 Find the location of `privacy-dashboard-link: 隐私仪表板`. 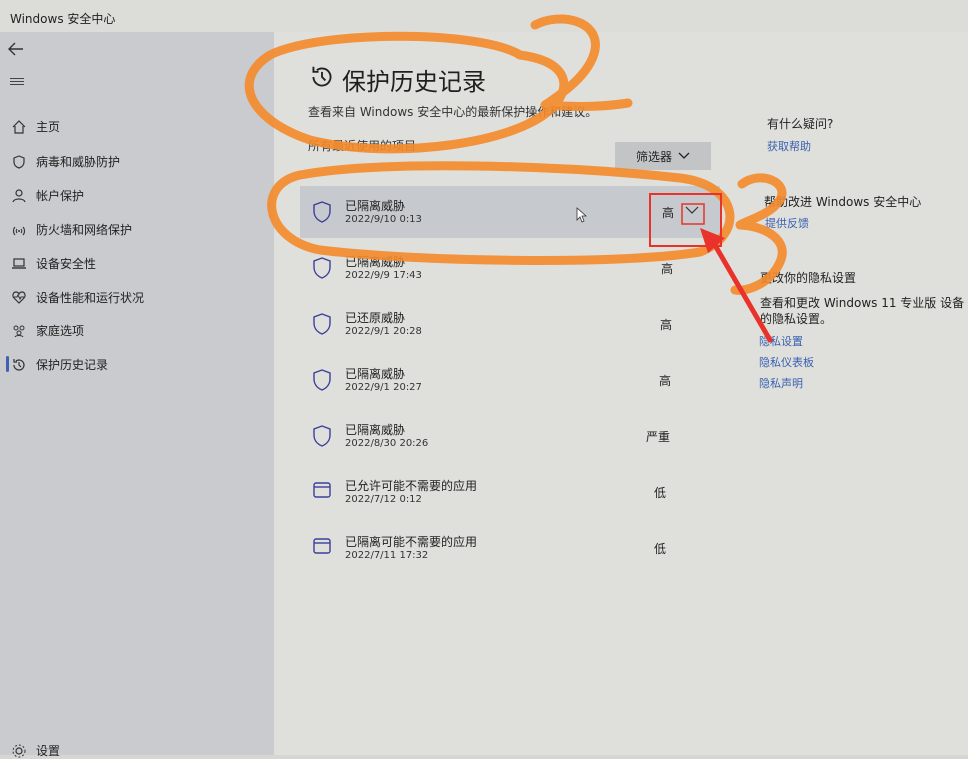

privacy-dashboard-link: 隐私仪表板 is located at coordinates (786, 362).